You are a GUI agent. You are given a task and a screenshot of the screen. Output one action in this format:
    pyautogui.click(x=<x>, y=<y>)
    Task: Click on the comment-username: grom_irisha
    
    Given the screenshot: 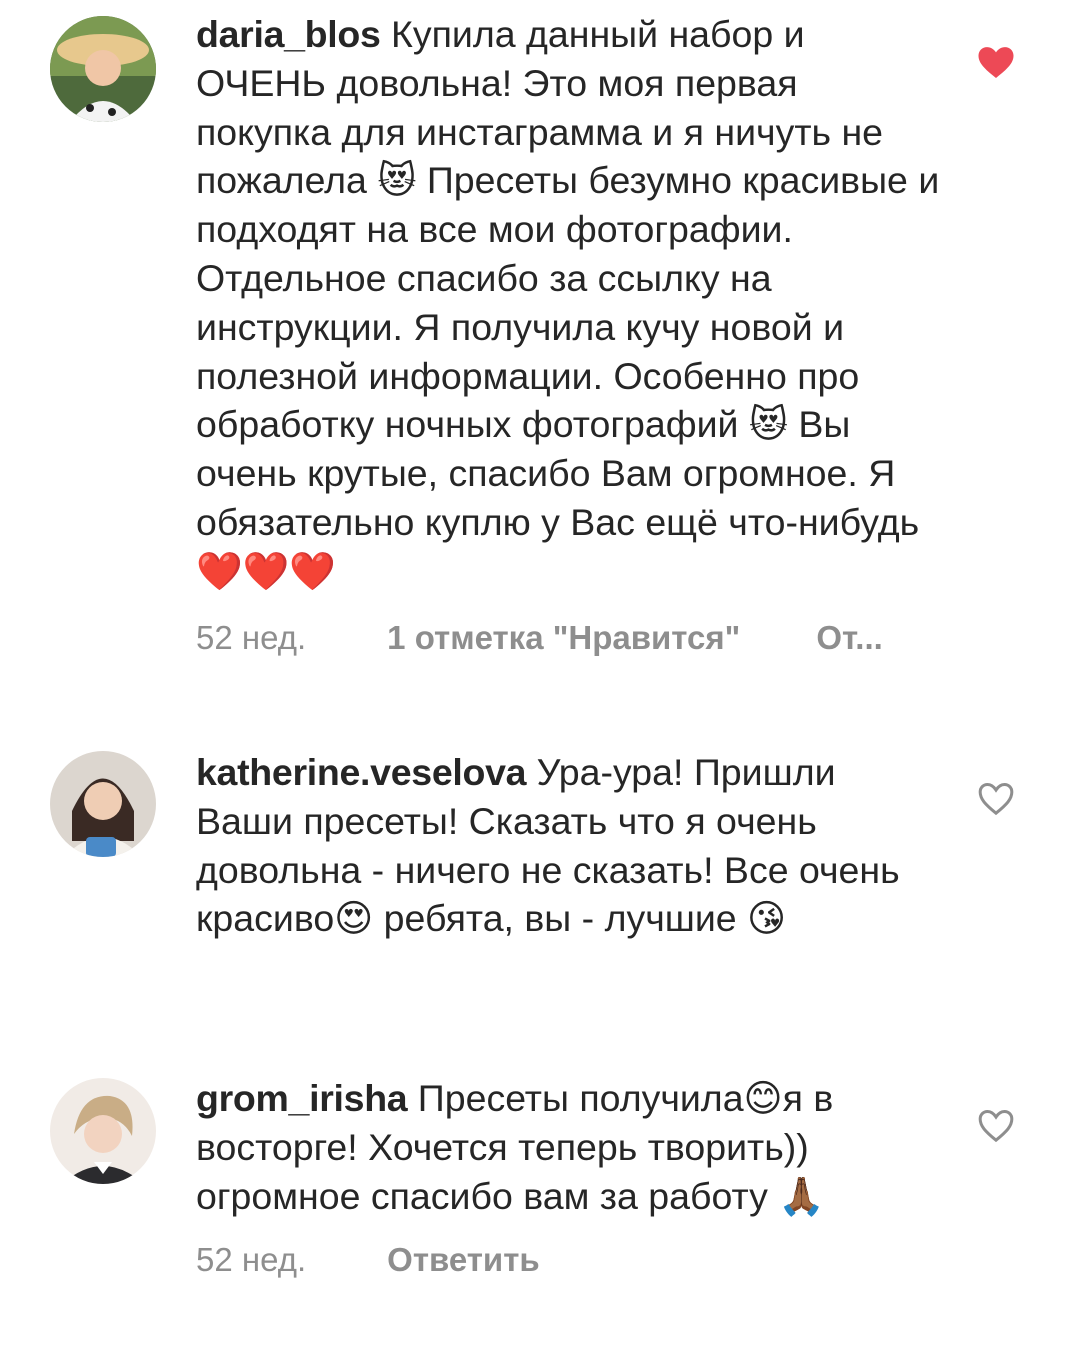 What is the action you would take?
    pyautogui.click(x=302, y=1098)
    